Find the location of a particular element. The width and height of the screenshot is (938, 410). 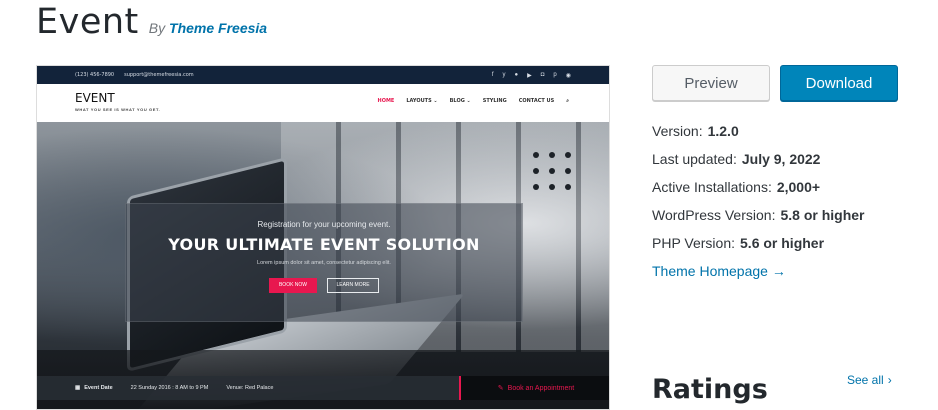

meta-last-updated: Last updated: July 9, 2022 is located at coordinates (758, 159).